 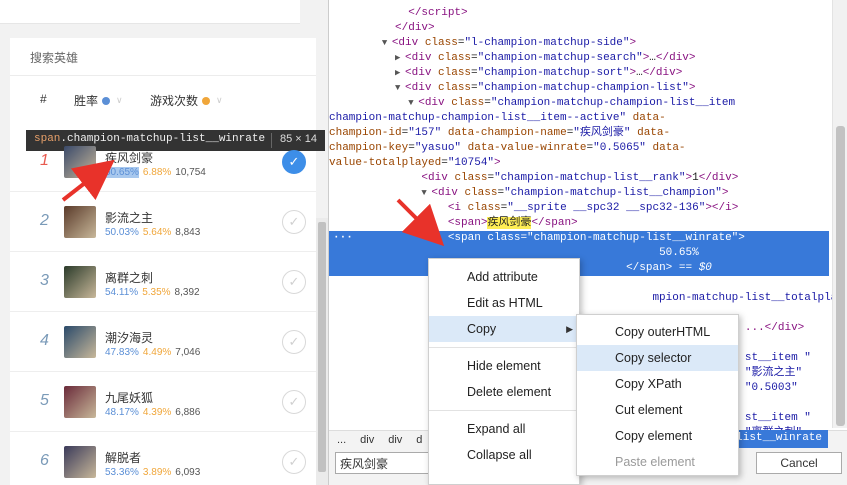 I want to click on code-line: </script>, so click(x=579, y=13).